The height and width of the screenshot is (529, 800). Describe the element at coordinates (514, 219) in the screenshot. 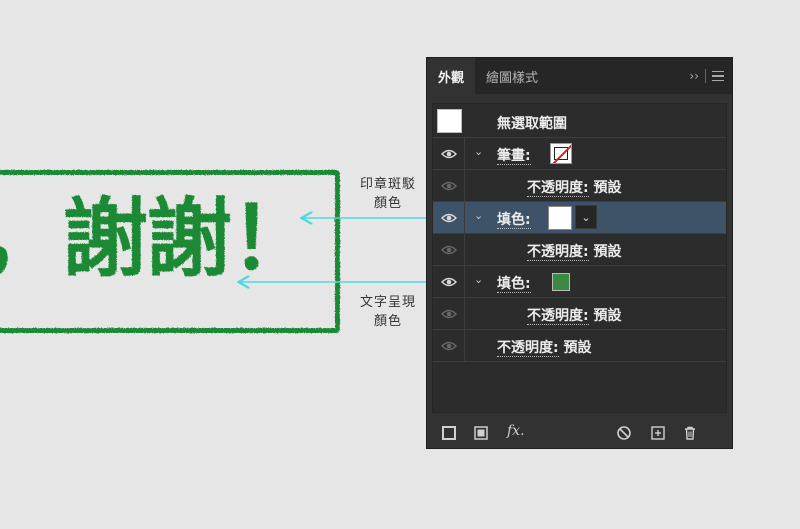

I see `fill-white-label: 填色:` at that location.